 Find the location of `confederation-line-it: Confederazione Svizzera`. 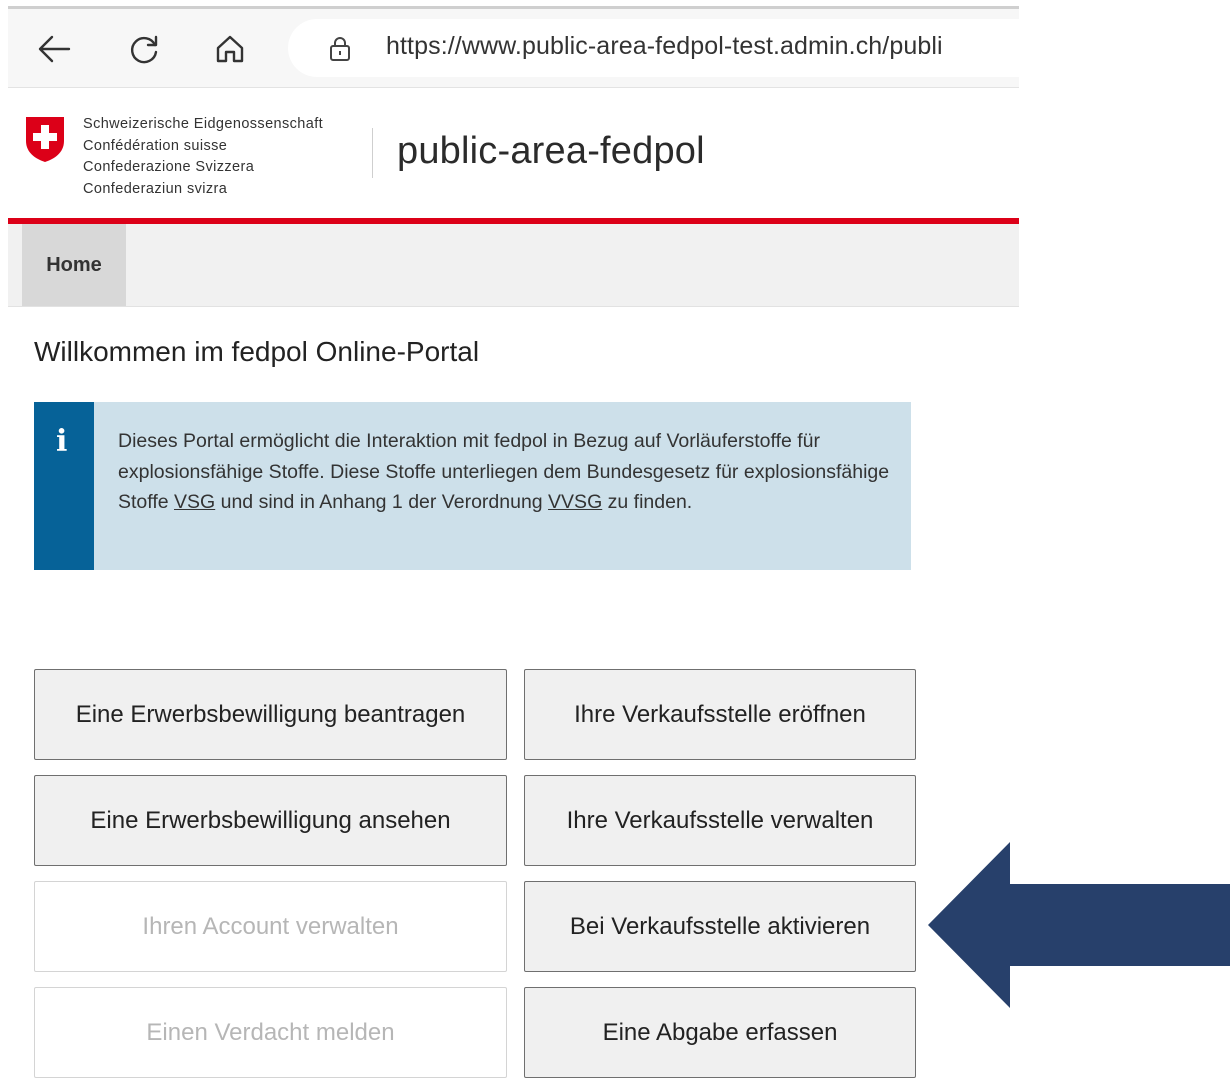

confederation-line-it: Confederazione Svizzera is located at coordinates (169, 167).